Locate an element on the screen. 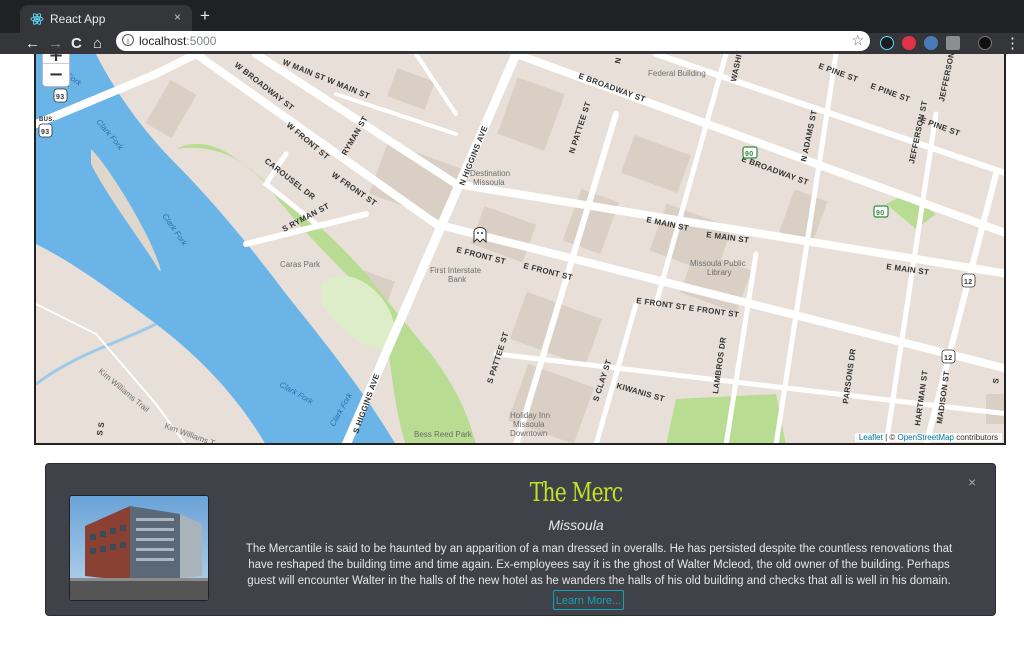 Image resolution: width=1024 pixels, height=649 pixels. route-90-shield: 90 is located at coordinates (750, 152).